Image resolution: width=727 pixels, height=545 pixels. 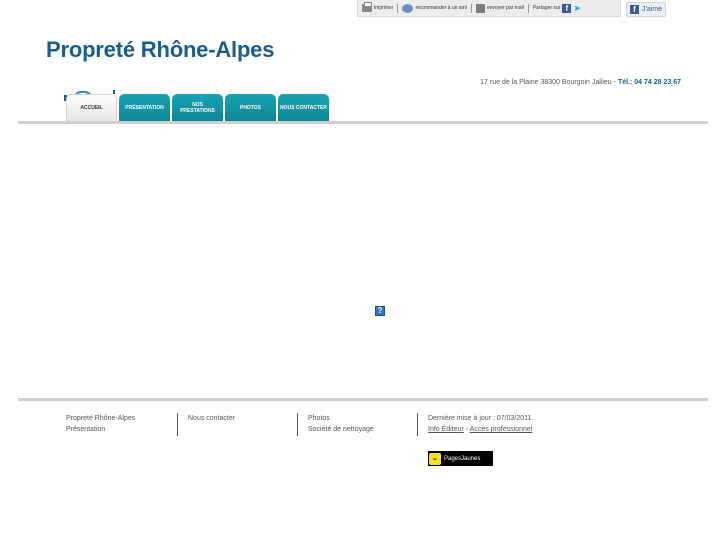 What do you see at coordinates (435, 458) in the screenshot?
I see `pagesjaunes-logo: ᵕ` at bounding box center [435, 458].